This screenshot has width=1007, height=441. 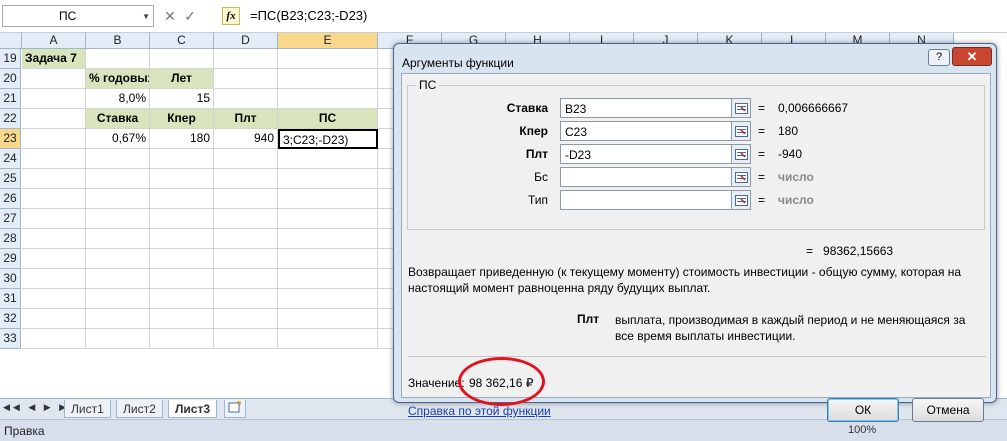 I want to click on cell-C26, so click(x=182, y=199).